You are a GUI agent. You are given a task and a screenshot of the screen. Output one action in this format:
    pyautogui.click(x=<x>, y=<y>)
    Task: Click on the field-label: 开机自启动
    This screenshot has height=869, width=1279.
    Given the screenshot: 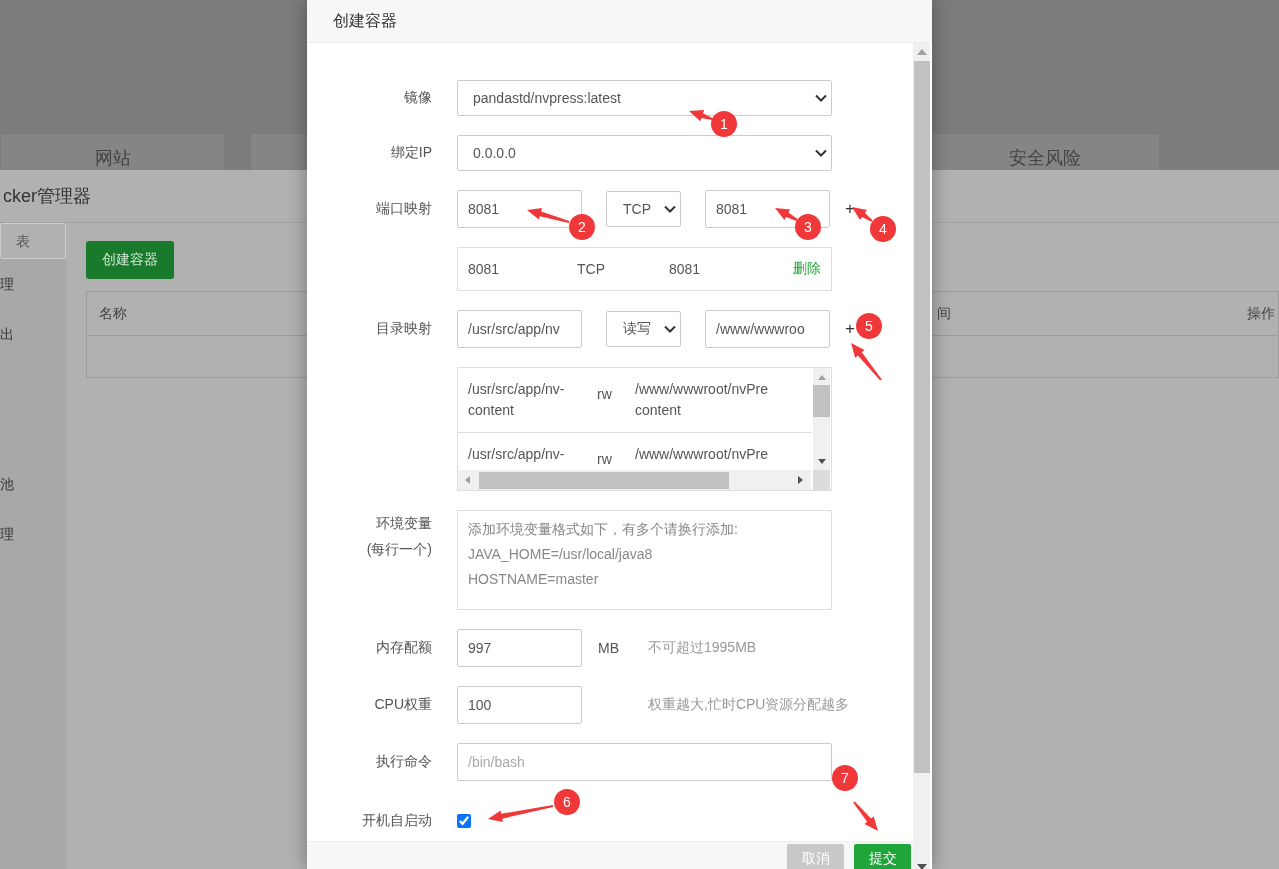 What is the action you would take?
    pyautogui.click(x=397, y=821)
    